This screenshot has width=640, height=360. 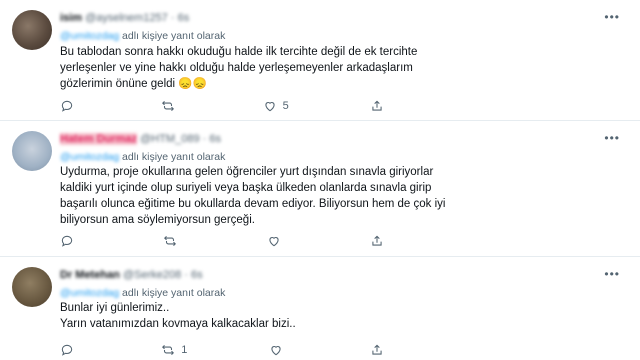 What do you see at coordinates (184, 350) in the screenshot?
I see `retweet-count: 1` at bounding box center [184, 350].